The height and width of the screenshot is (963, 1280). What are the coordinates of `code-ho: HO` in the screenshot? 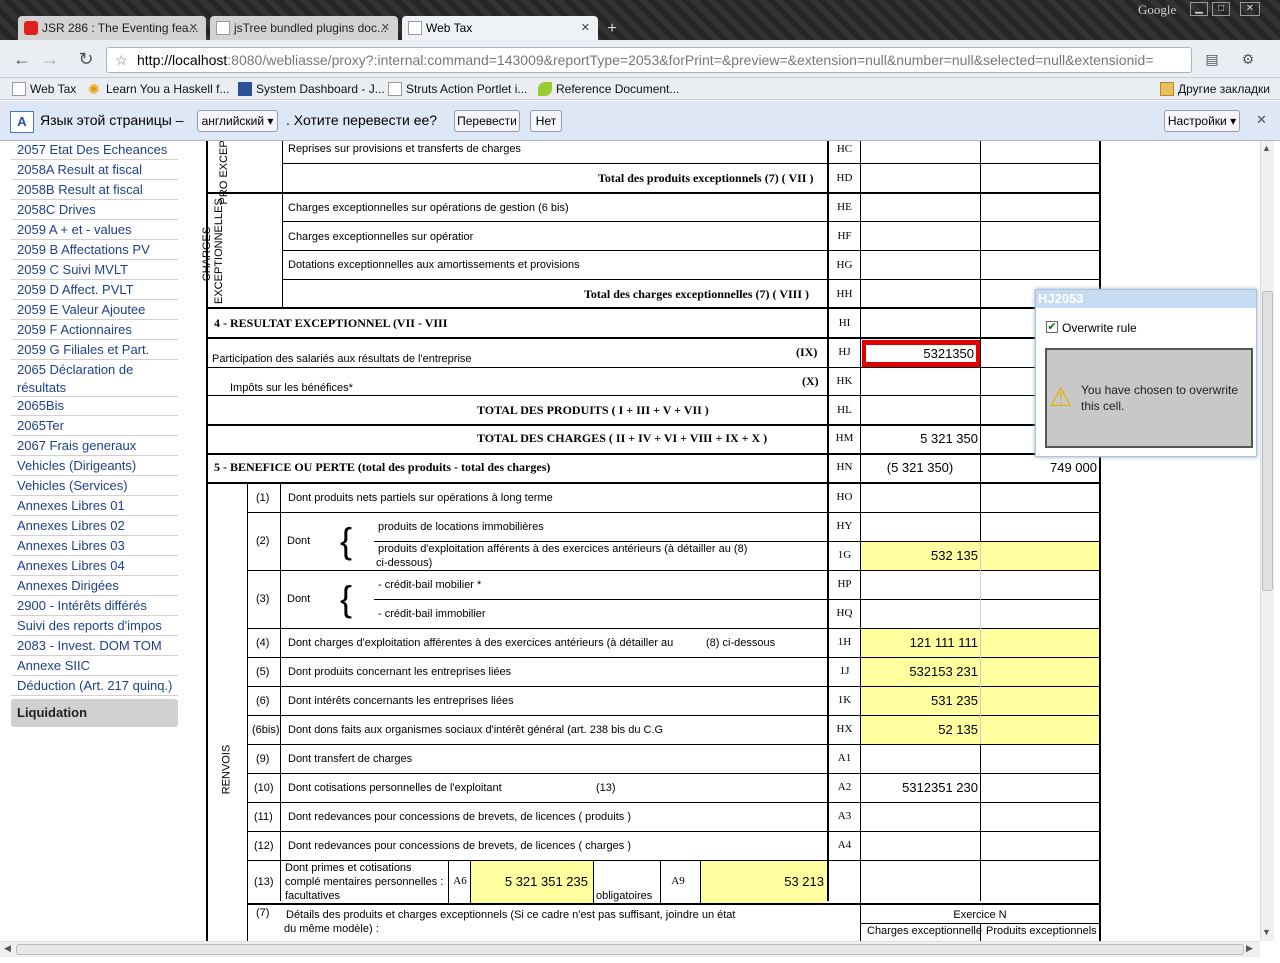 It's located at (844, 497).